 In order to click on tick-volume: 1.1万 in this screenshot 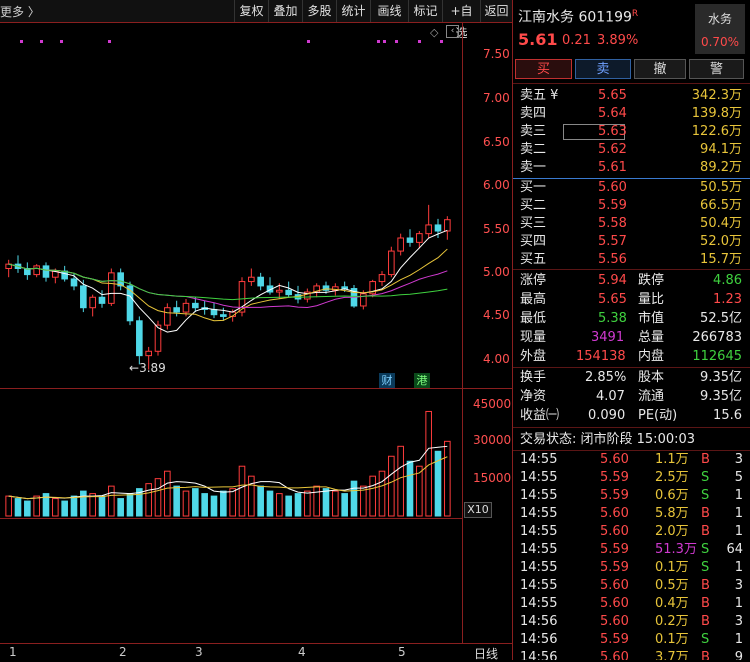, I will do `click(672, 459)`.